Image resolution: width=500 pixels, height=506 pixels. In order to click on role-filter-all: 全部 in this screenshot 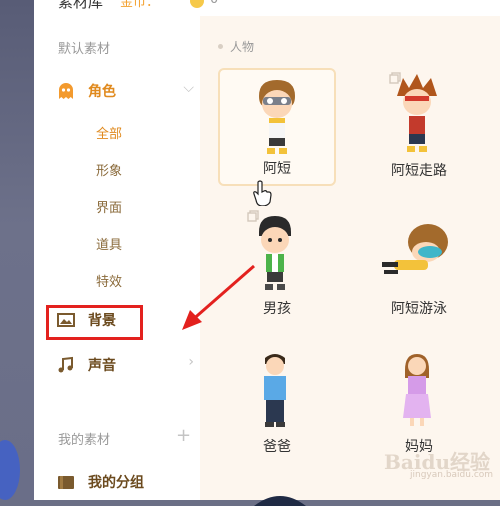, I will do `click(109, 132)`.